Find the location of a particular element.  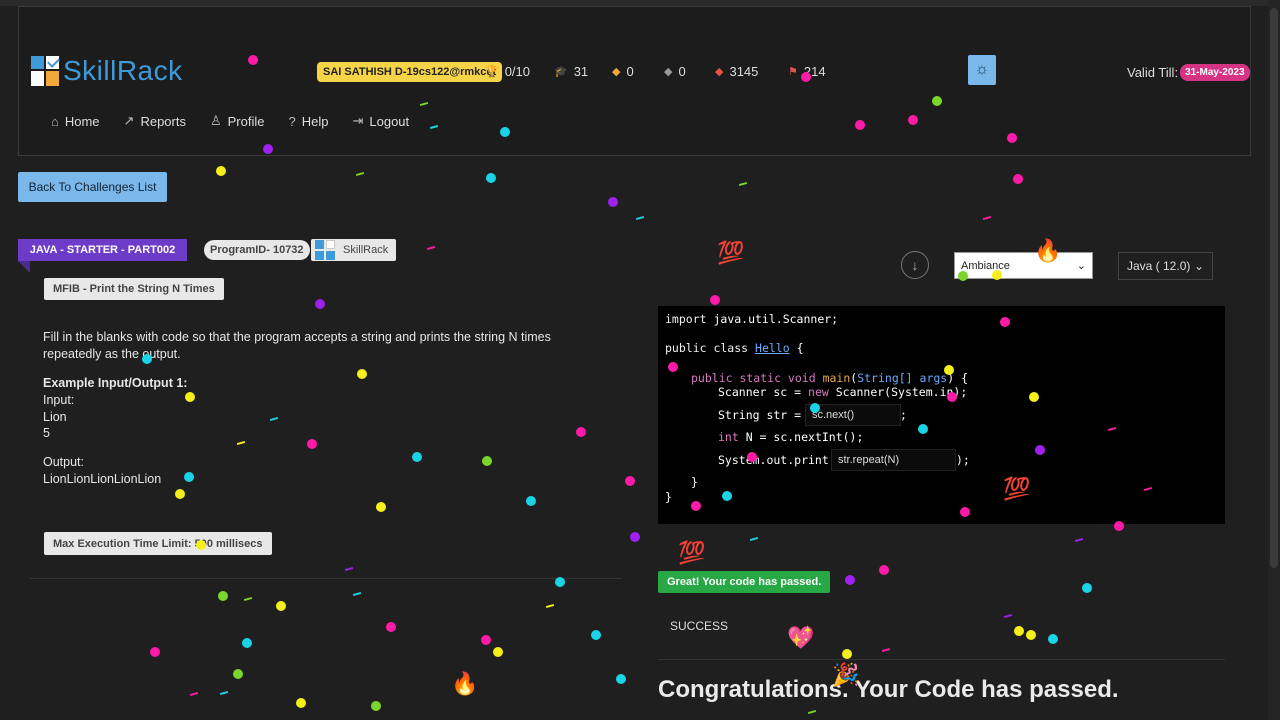

scroll-down-button: ↓ is located at coordinates (915, 265).